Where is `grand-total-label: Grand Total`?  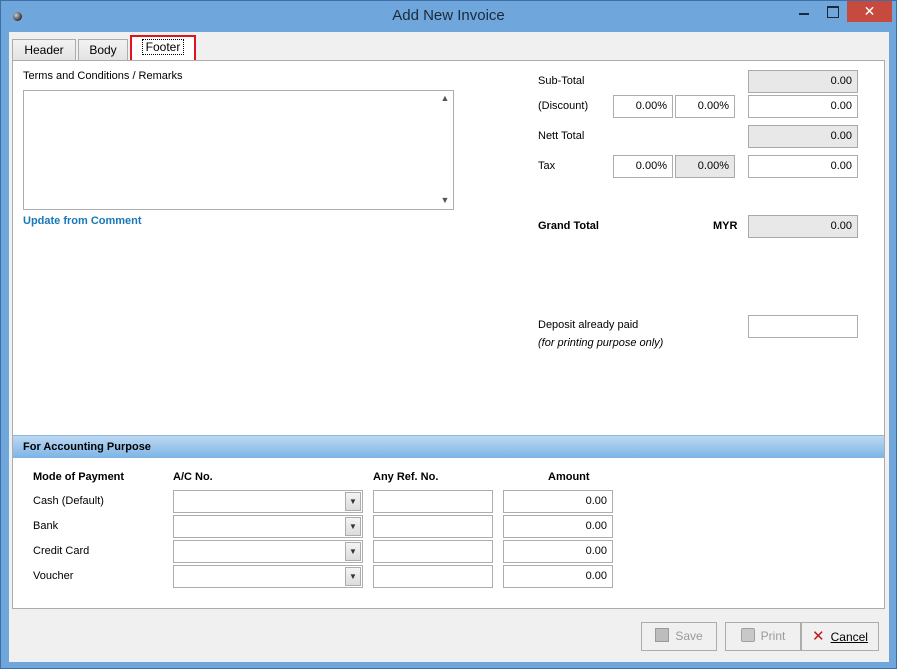
grand-total-label: Grand Total is located at coordinates (568, 226).